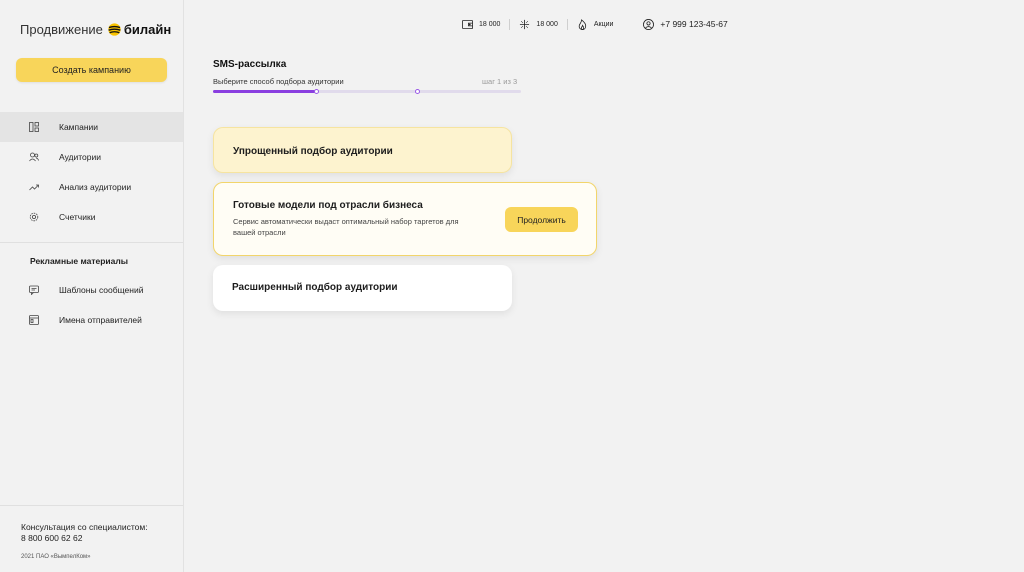 This screenshot has height=572, width=1024. Describe the element at coordinates (328, 205) in the screenshot. I see `option-title: Готовые модели под отрасли бизнеса` at that location.